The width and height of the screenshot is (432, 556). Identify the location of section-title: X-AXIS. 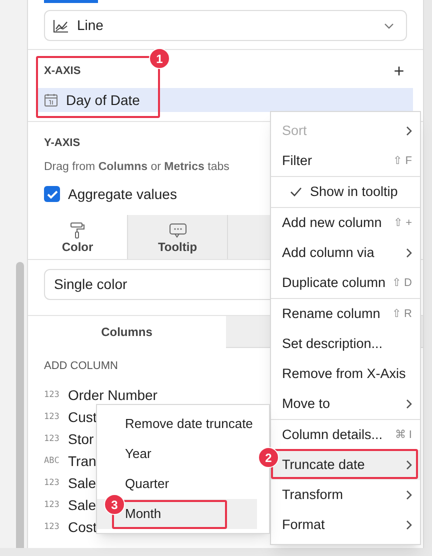
(62, 71).